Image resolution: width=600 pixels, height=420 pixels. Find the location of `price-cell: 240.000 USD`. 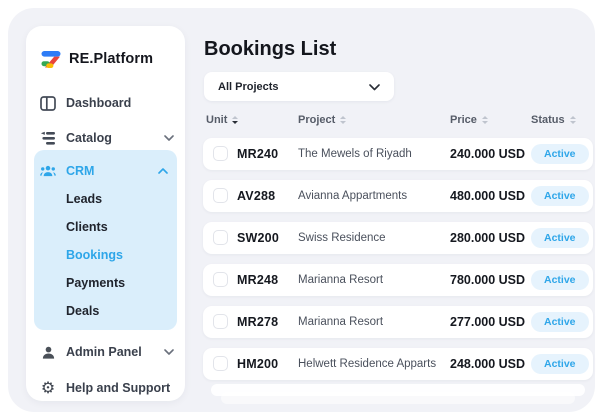

price-cell: 240.000 USD is located at coordinates (488, 154).